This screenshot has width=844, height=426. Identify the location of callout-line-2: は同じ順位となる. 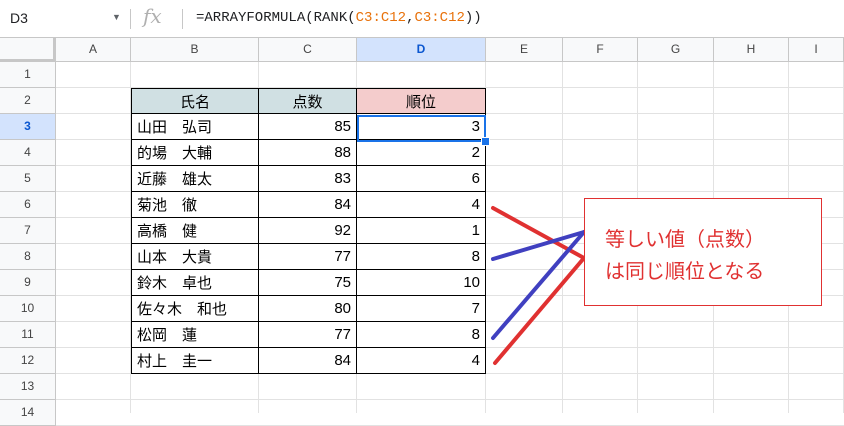
(685, 272).